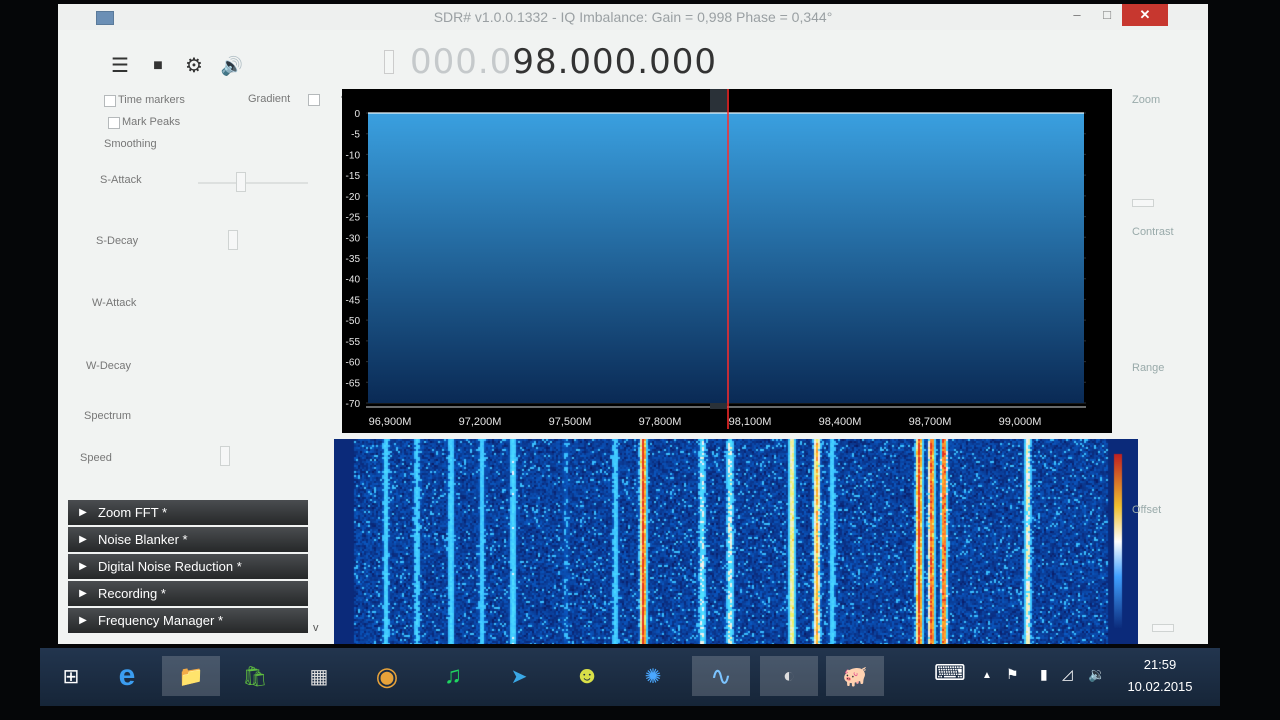 The width and height of the screenshot is (1280, 720). I want to click on x-tick-label: 99,000M, so click(1020, 422).